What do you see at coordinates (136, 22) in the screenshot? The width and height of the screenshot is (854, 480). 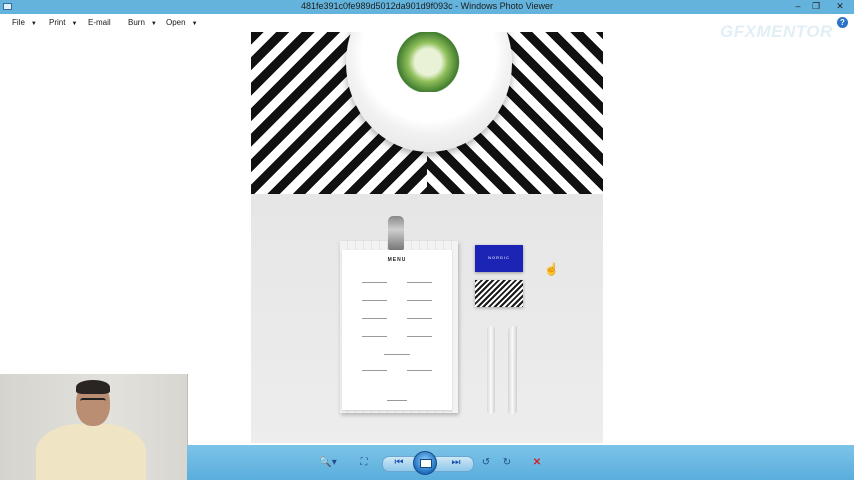 I see `menu-burn-label: Burn` at bounding box center [136, 22].